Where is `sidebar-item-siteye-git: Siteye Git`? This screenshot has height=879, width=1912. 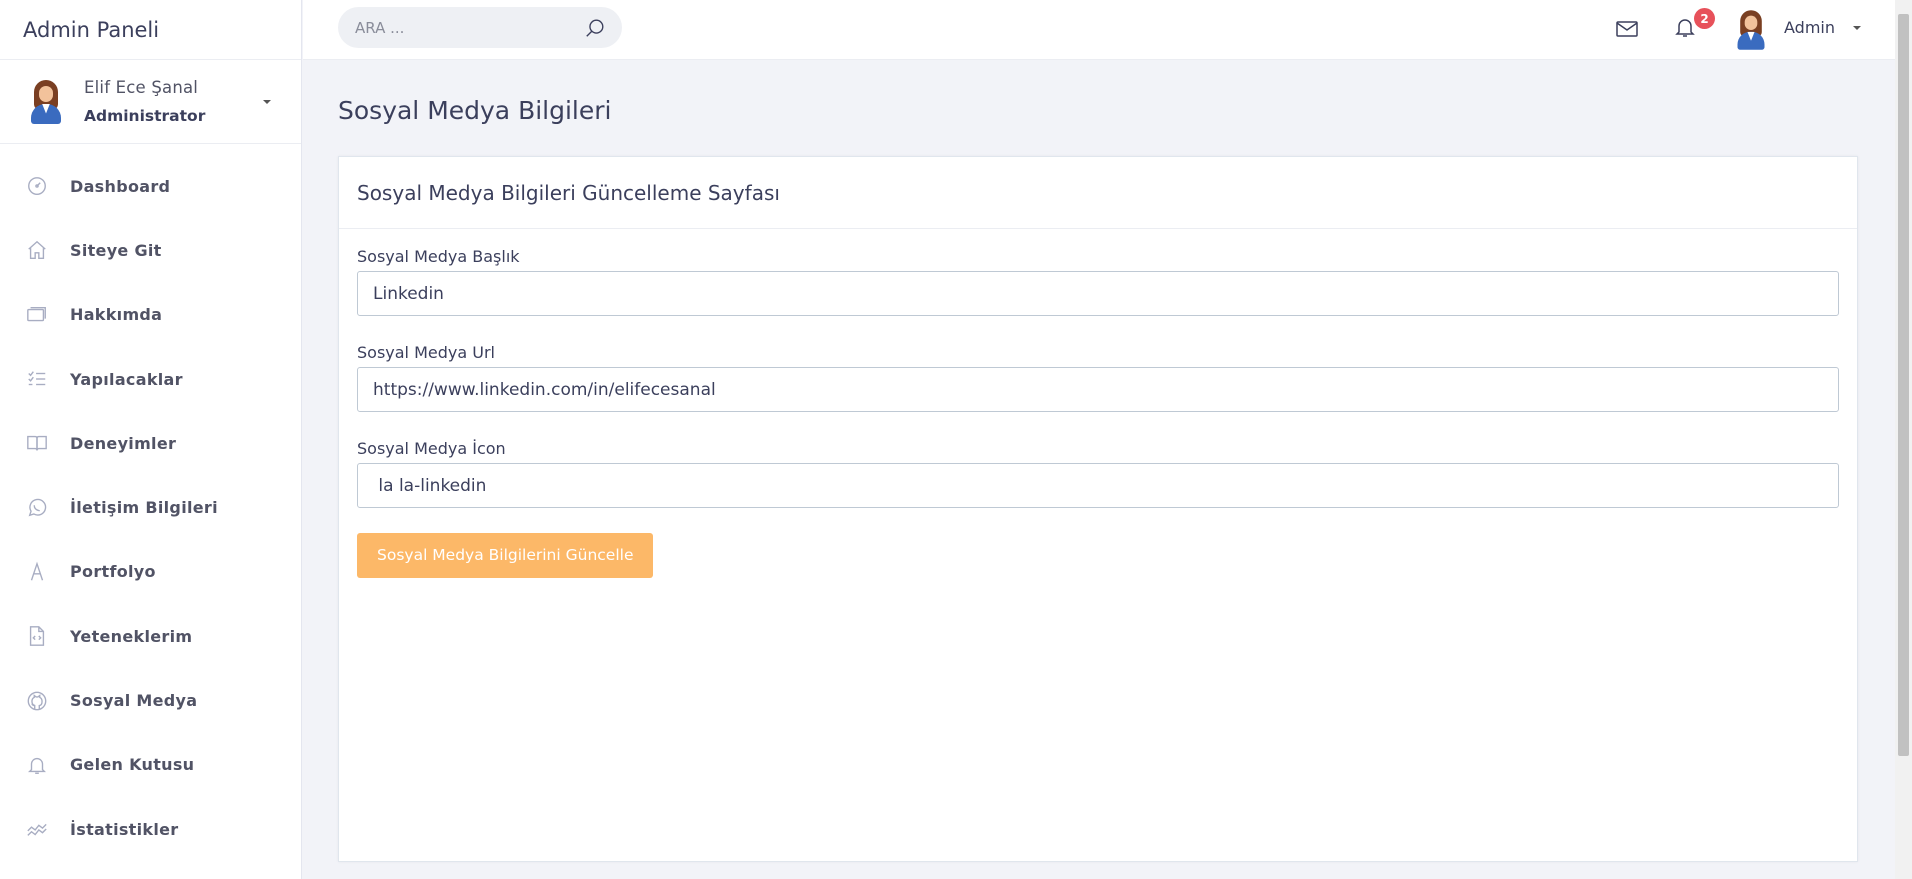
sidebar-item-siteye-git: Siteye Git is located at coordinates (150, 250).